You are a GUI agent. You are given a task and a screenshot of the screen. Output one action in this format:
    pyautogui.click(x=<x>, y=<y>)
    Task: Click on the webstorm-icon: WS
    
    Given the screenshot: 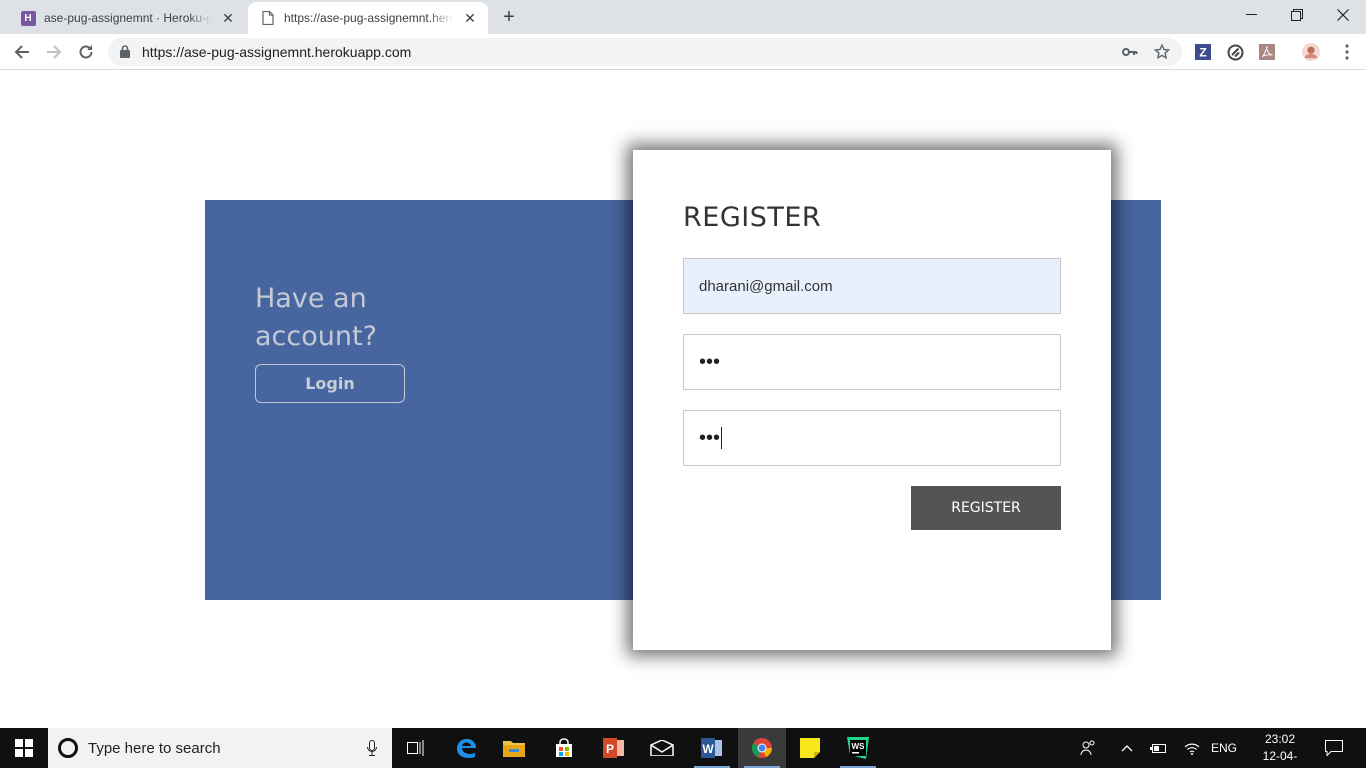 What is the action you would take?
    pyautogui.click(x=858, y=748)
    